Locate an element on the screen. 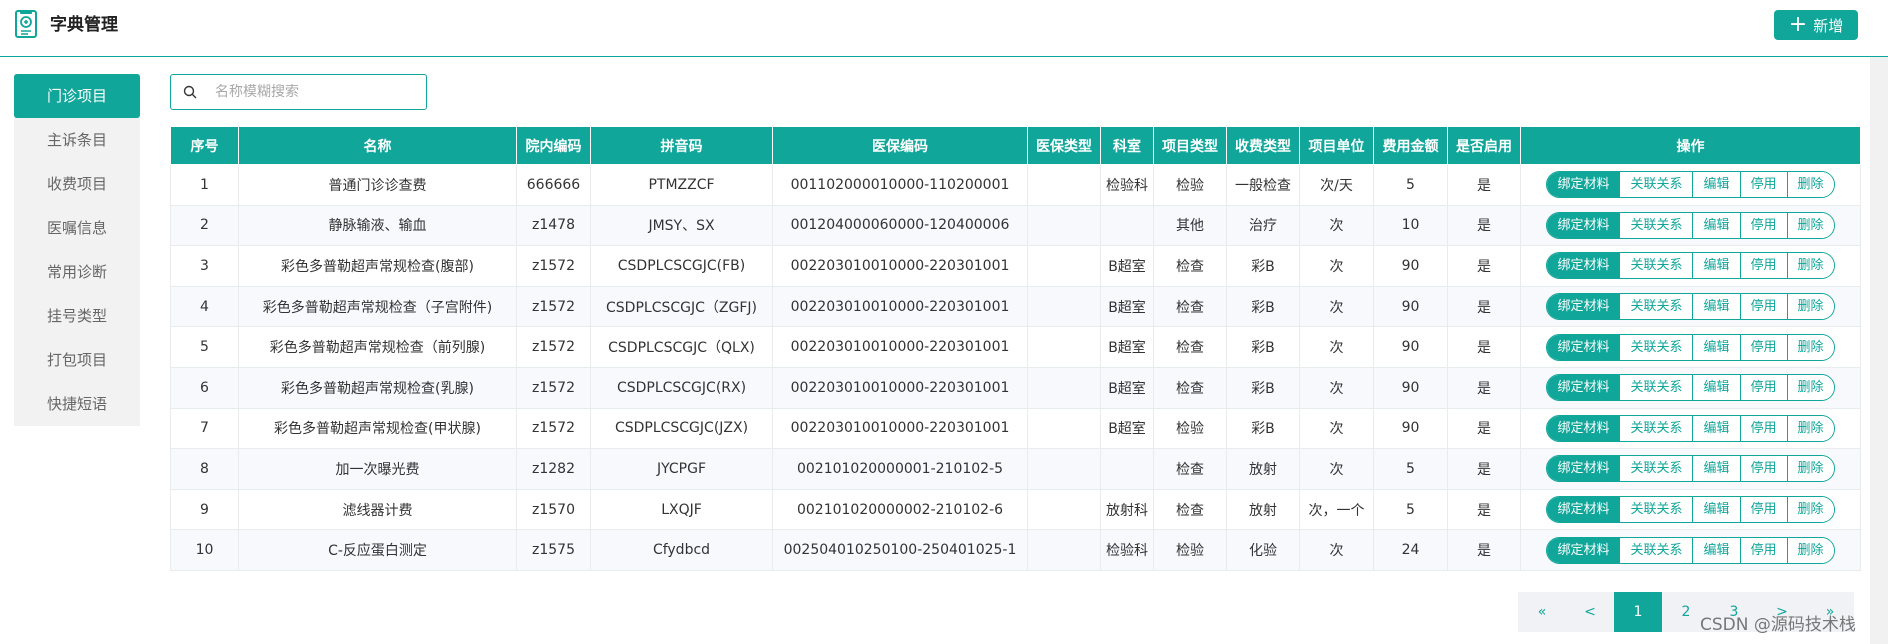 This screenshot has height=644, width=1888. cell-index: 1 is located at coordinates (204, 185).